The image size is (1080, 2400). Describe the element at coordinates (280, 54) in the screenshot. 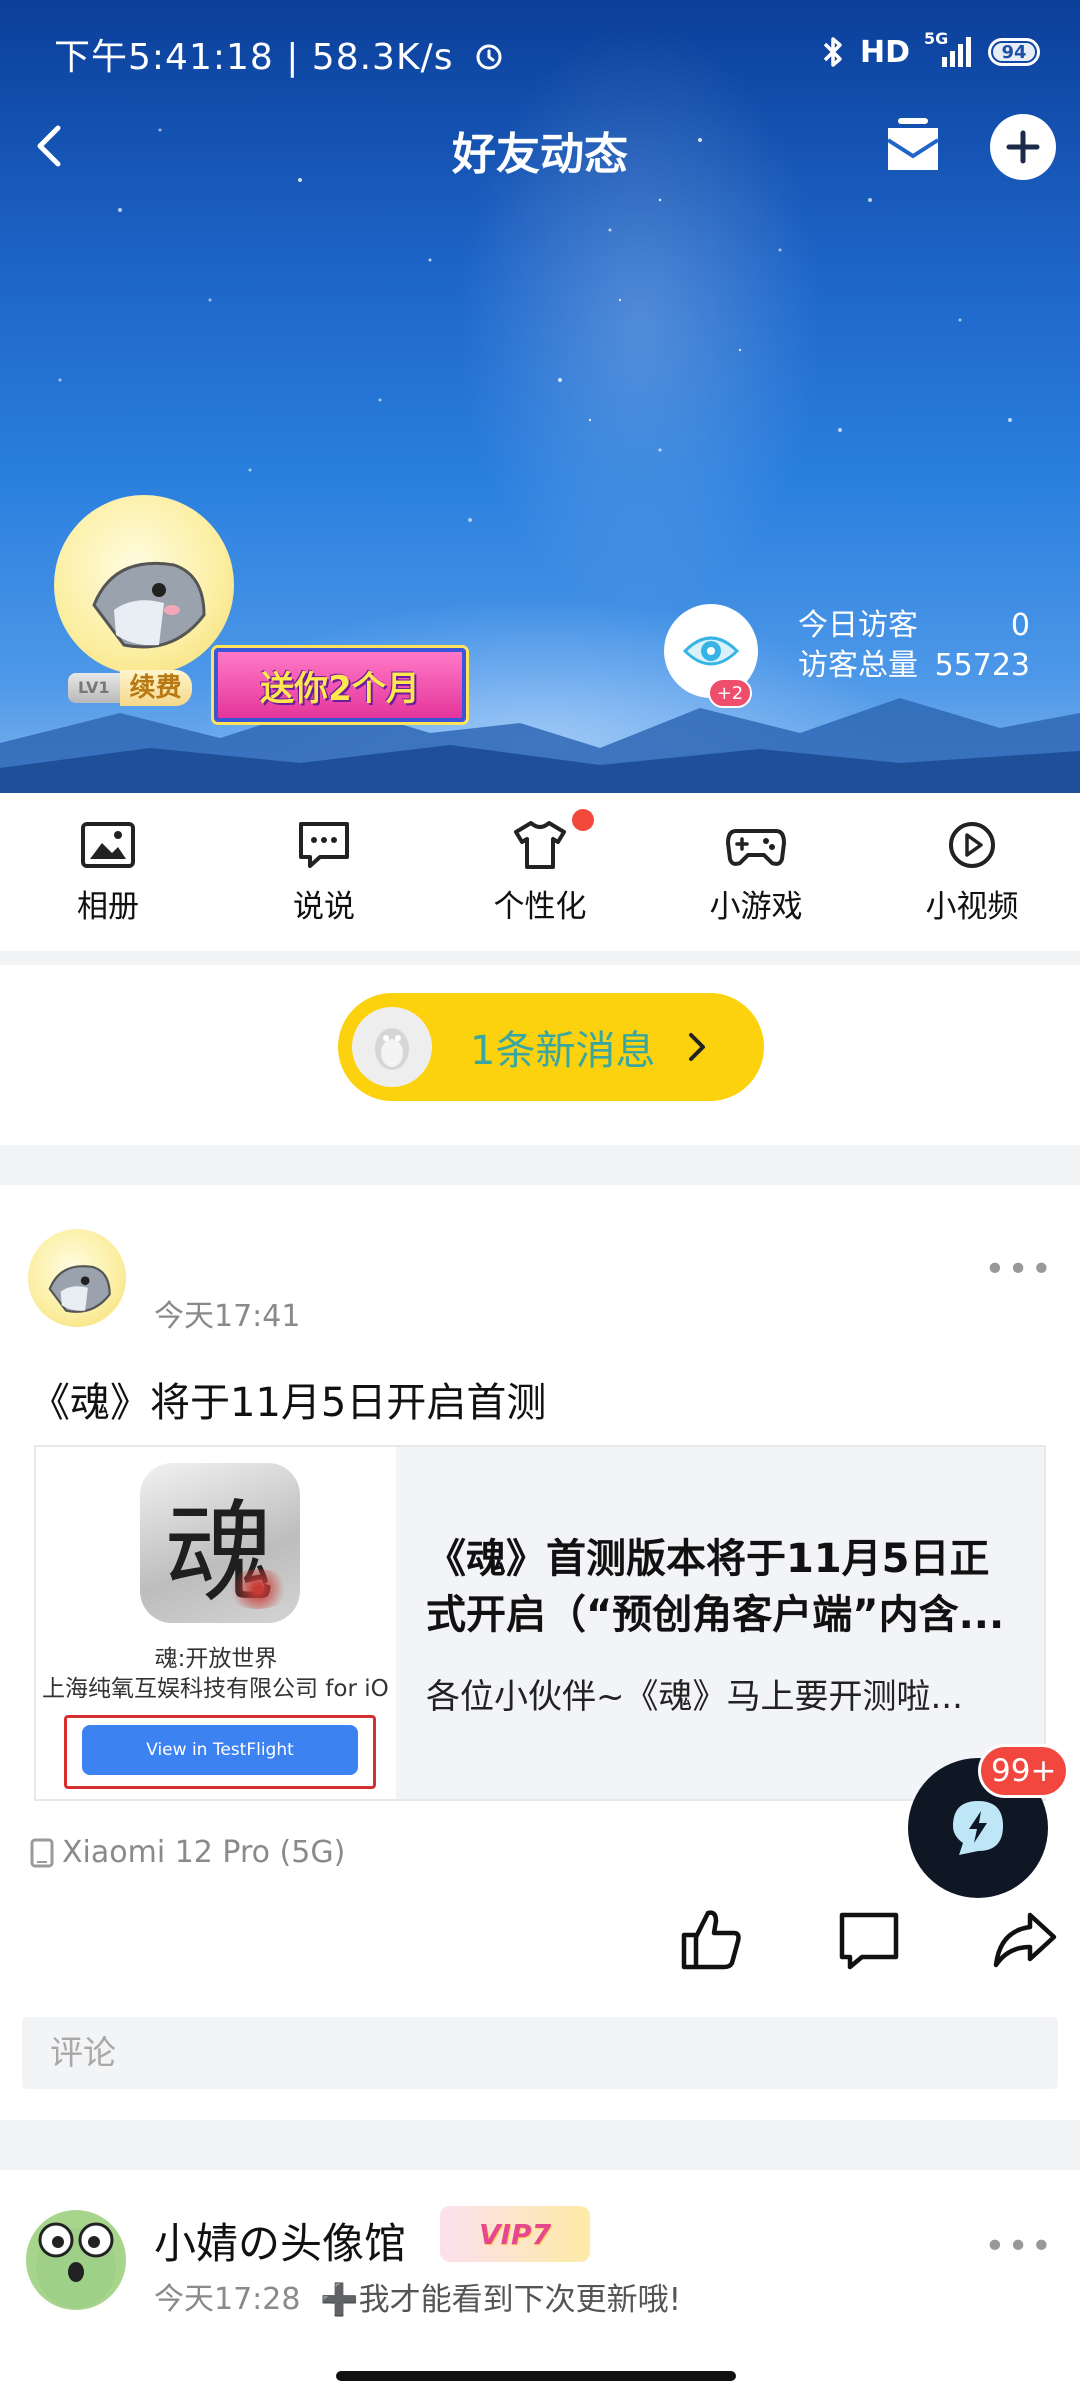

I see `status-time-speed: 下午5:41:18 | 58.3K/s` at that location.